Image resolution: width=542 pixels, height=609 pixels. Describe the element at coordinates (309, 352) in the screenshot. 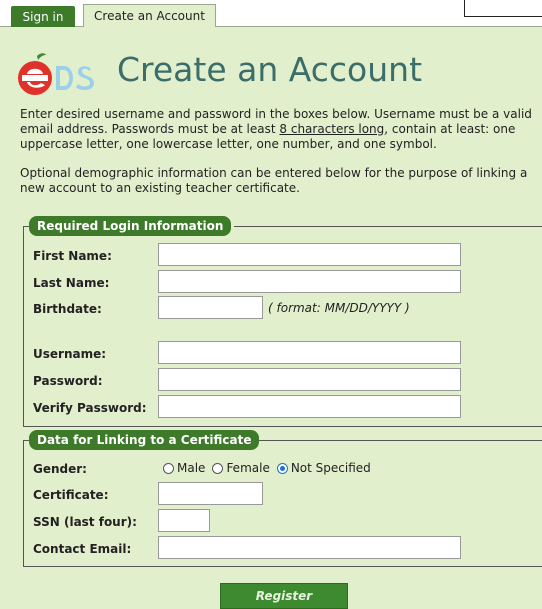

I see `username-input` at that location.